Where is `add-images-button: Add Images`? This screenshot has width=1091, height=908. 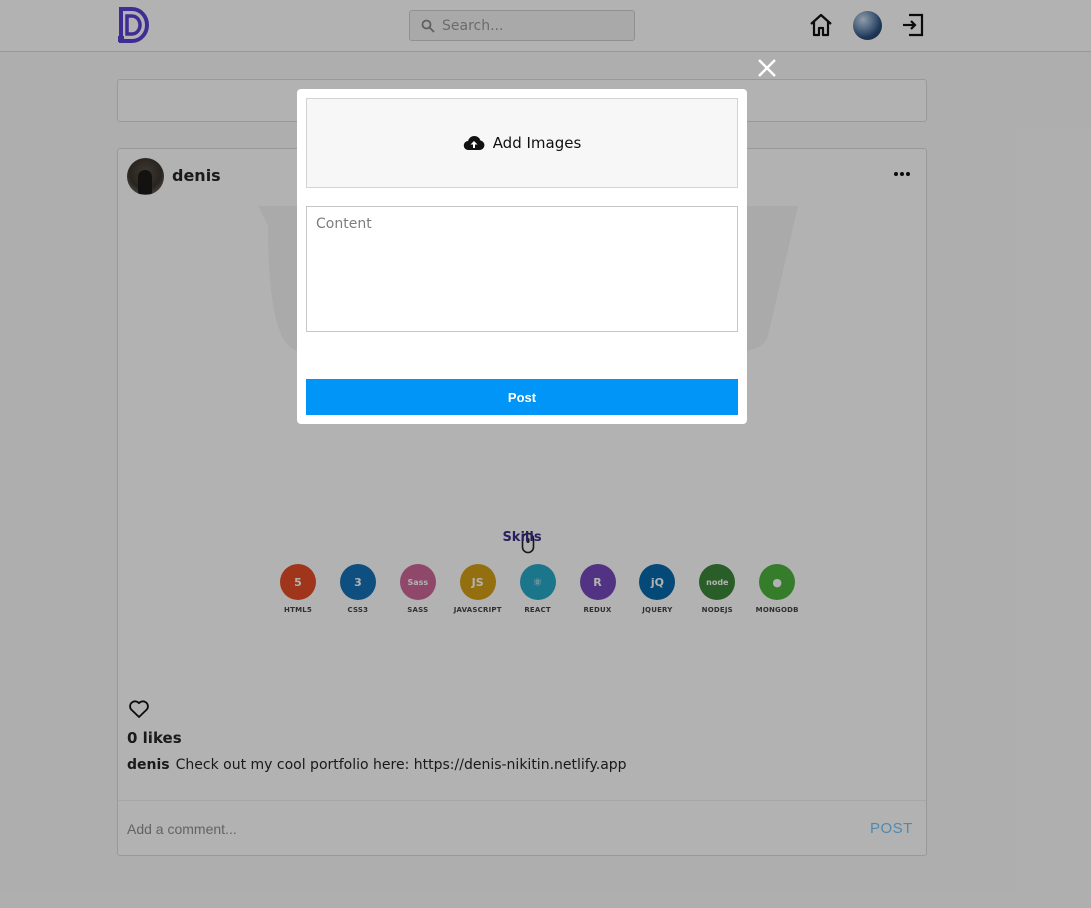 add-images-button: Add Images is located at coordinates (522, 143).